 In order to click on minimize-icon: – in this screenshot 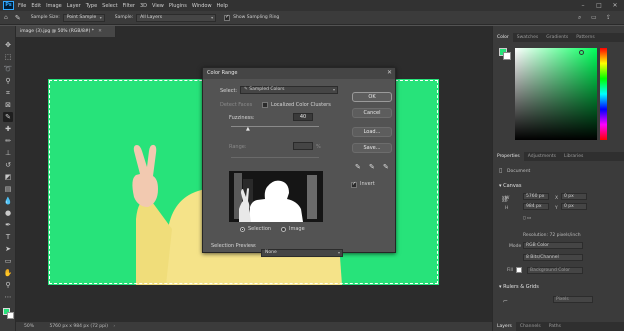, I will do `click(583, 5)`.